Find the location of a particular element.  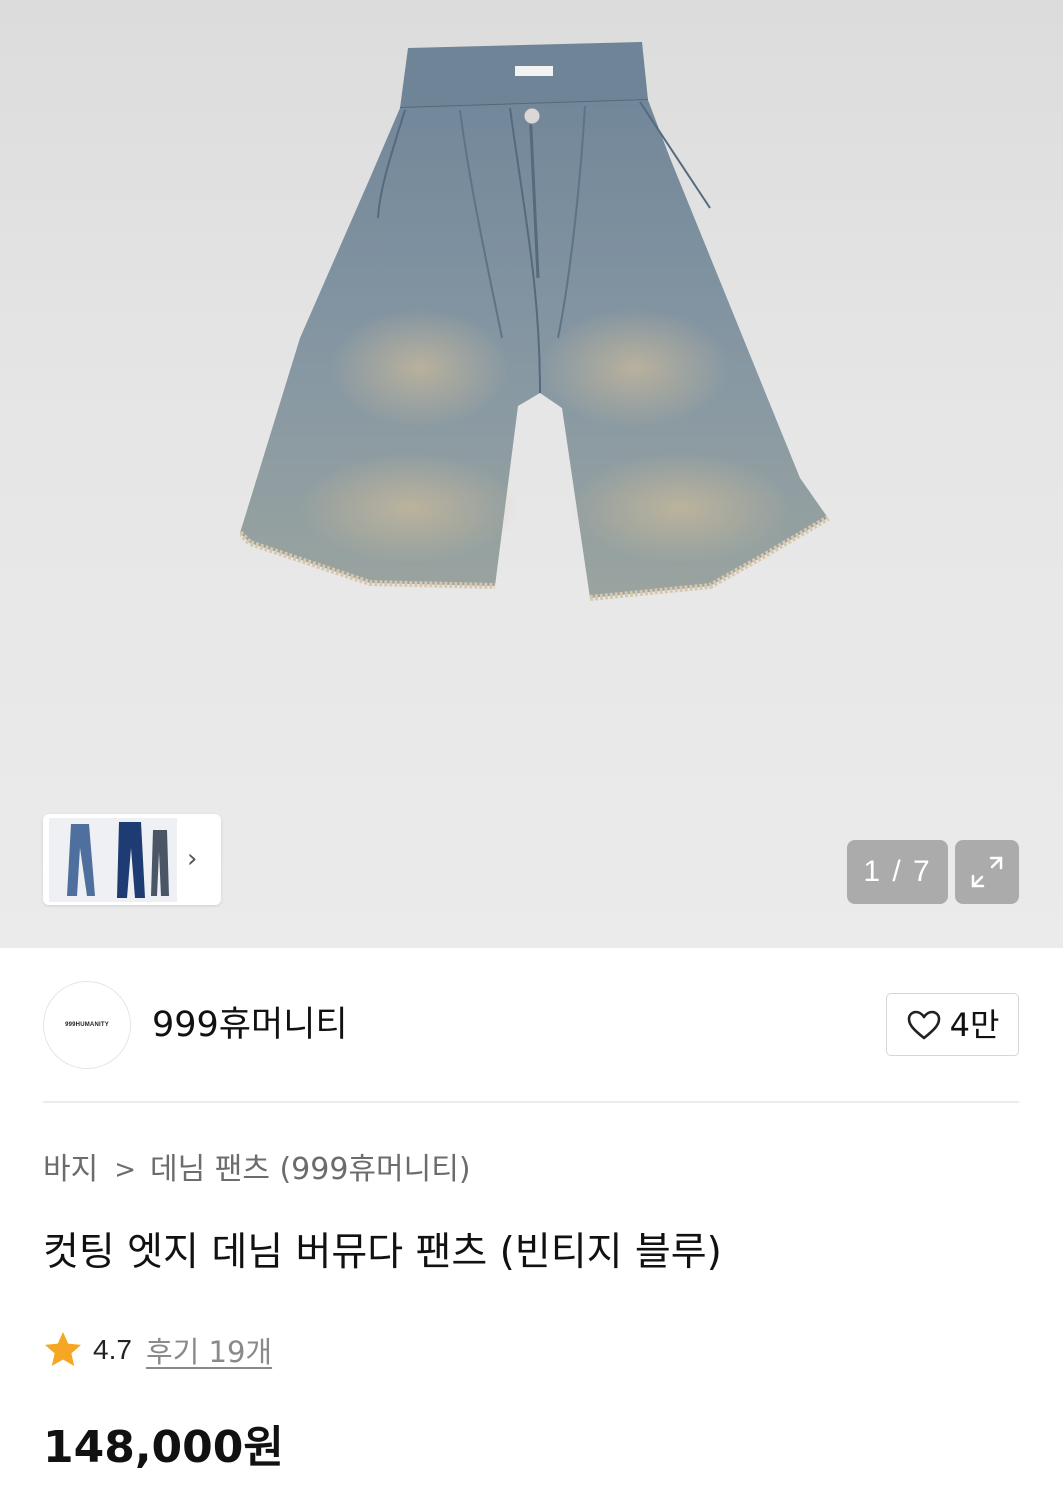

heart-icon is located at coordinates (923, 1024).